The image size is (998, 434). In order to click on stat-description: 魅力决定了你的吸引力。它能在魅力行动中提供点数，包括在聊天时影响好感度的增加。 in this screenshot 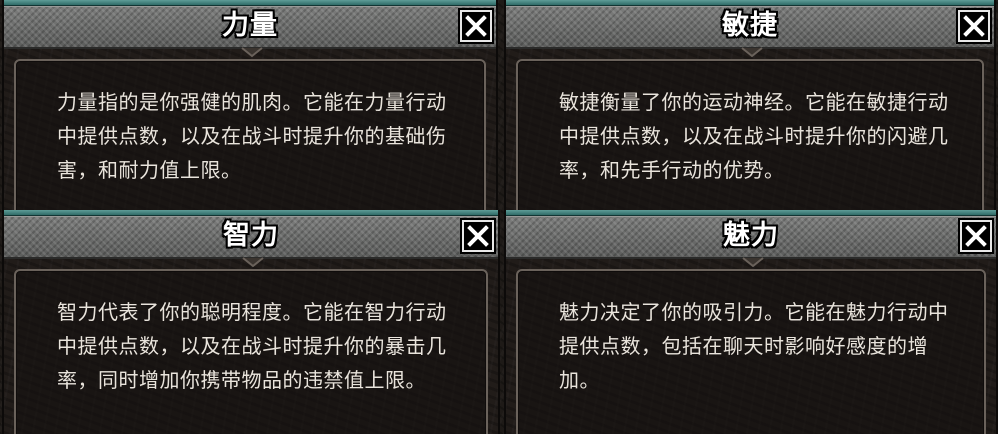, I will do `click(754, 346)`.